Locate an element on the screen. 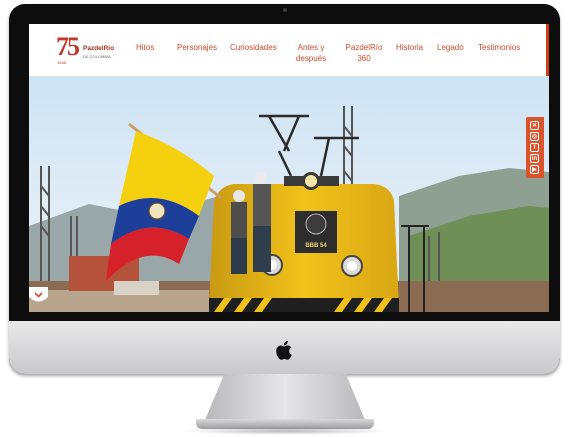  nav-curiosidades: Curiosidades is located at coordinates (253, 47).